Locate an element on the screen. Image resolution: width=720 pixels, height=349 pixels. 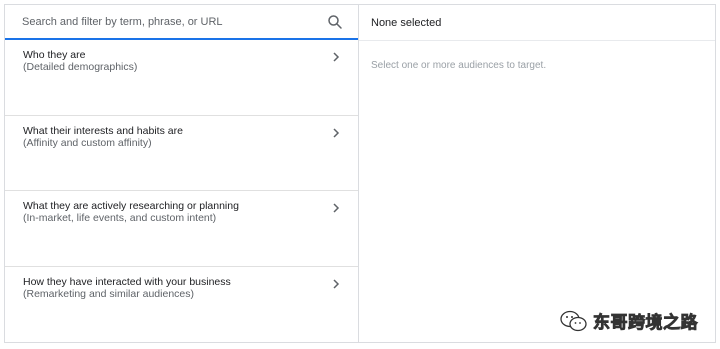
category-title: What their interests and habits are is located at coordinates (103, 130).